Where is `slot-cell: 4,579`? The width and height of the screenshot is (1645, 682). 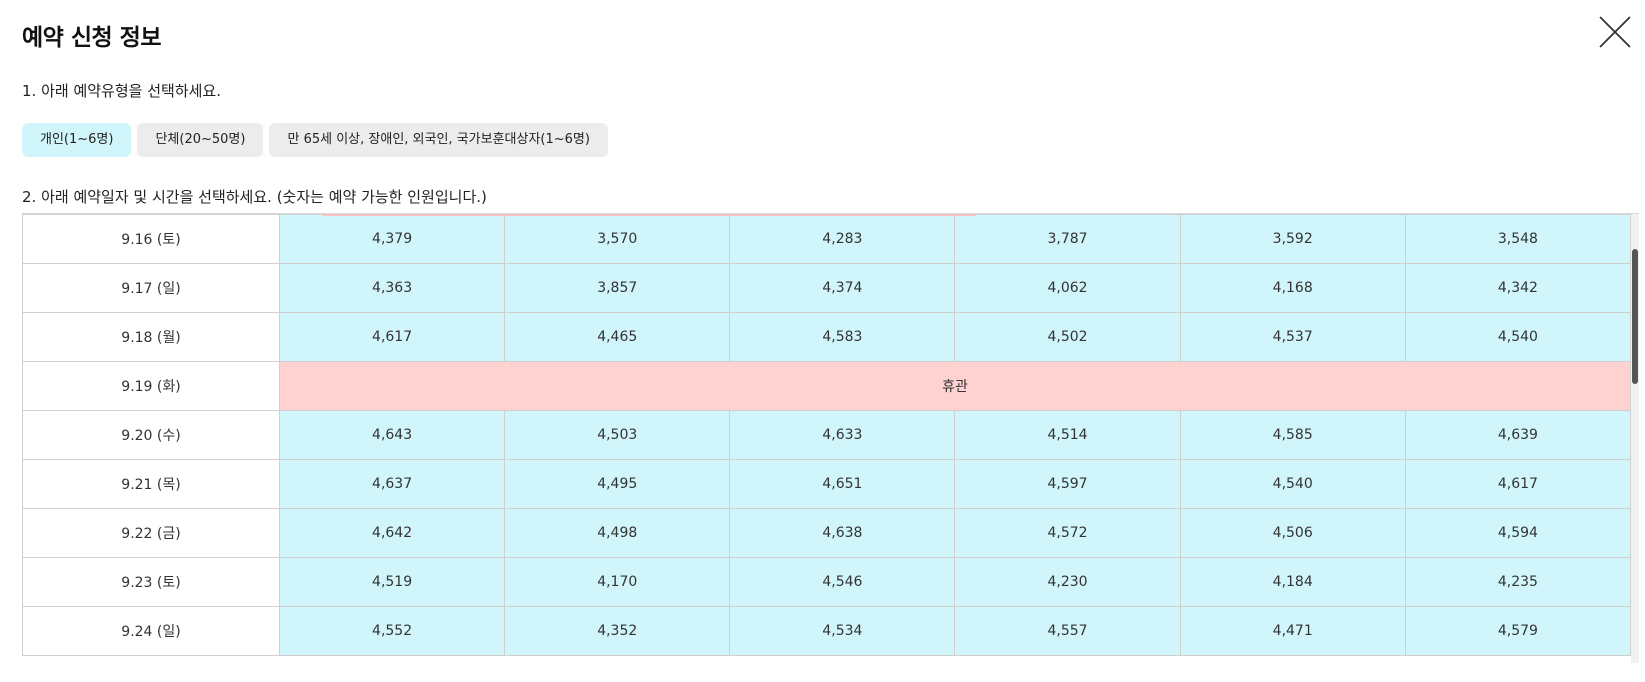 slot-cell: 4,579 is located at coordinates (1518, 631).